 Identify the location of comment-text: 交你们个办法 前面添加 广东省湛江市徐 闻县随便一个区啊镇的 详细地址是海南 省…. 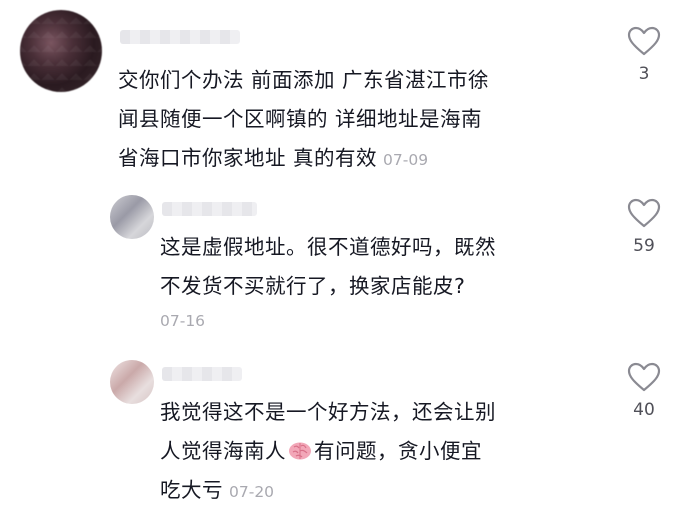
(304, 119).